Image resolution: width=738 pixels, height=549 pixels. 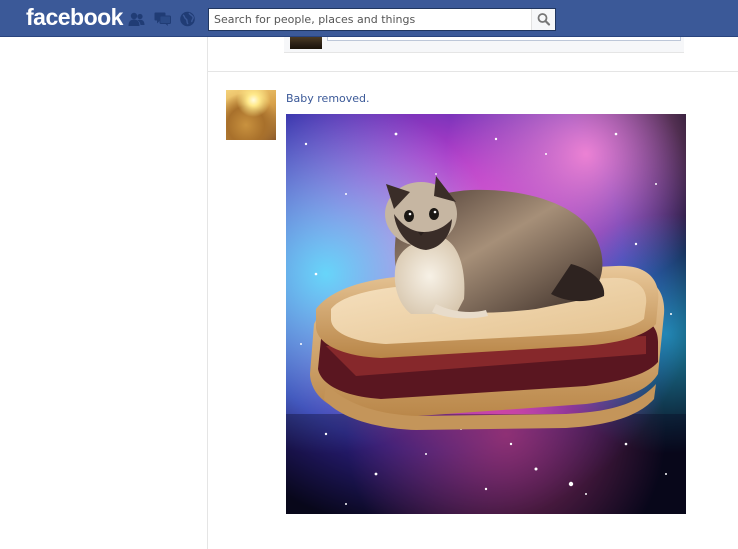 I want to click on commenter-thumbnail, so click(x=306, y=43).